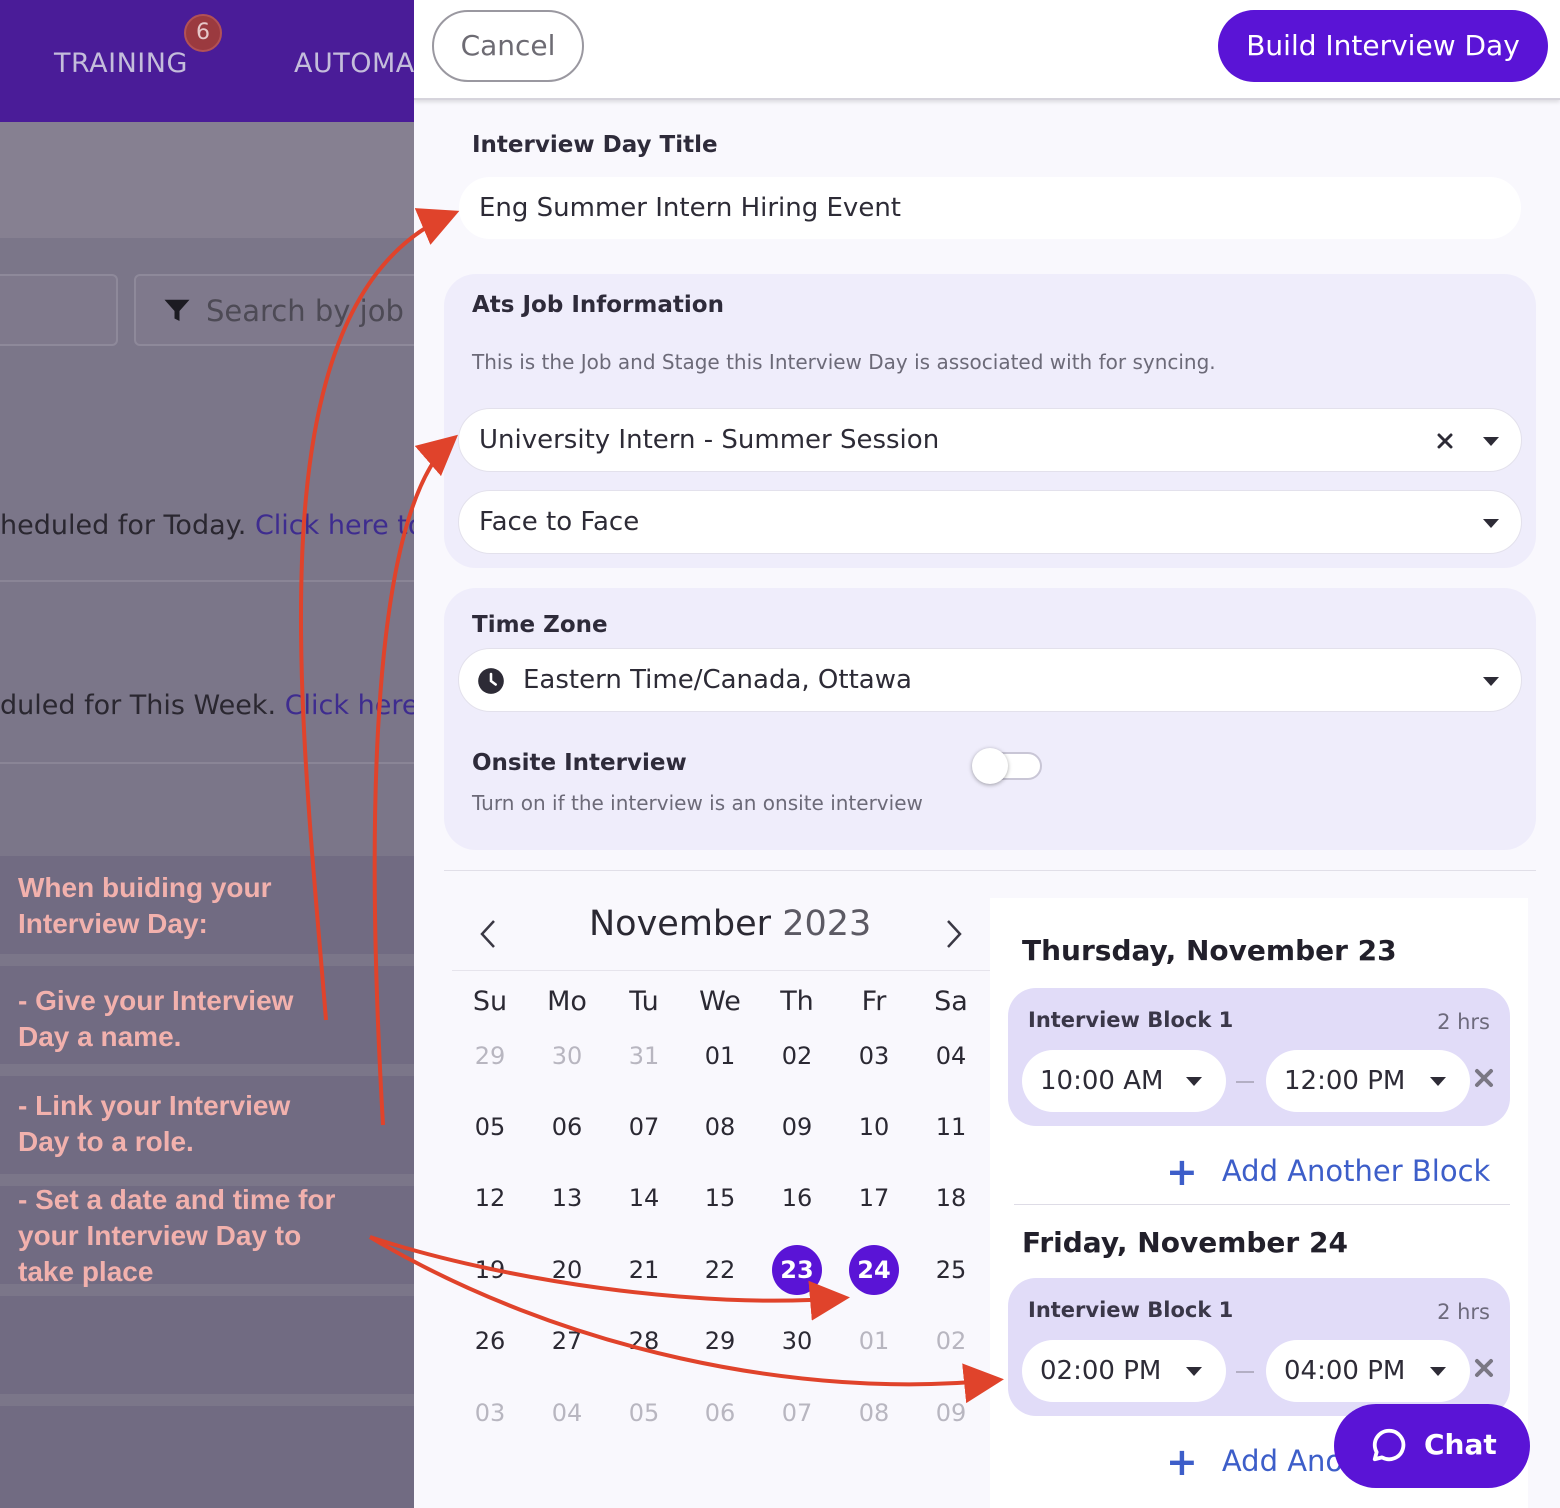  Describe the element at coordinates (990, 440) in the screenshot. I see `job-select: University Intern - Summer Session` at that location.